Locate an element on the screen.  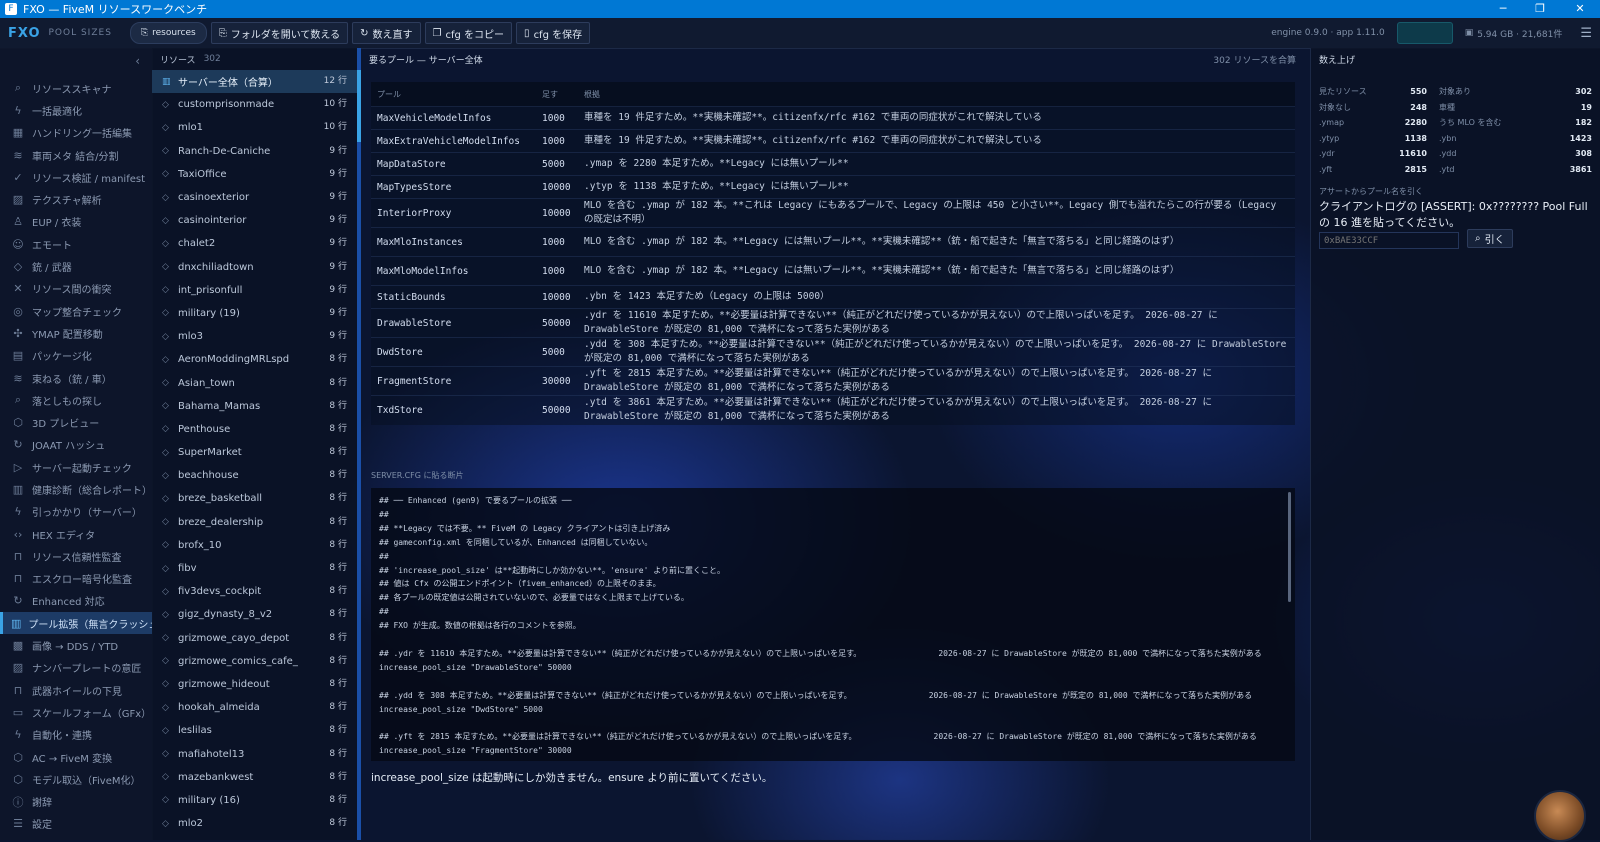
sidebar-item: ▷ サーバー起動チェック is located at coordinates (76, 467).